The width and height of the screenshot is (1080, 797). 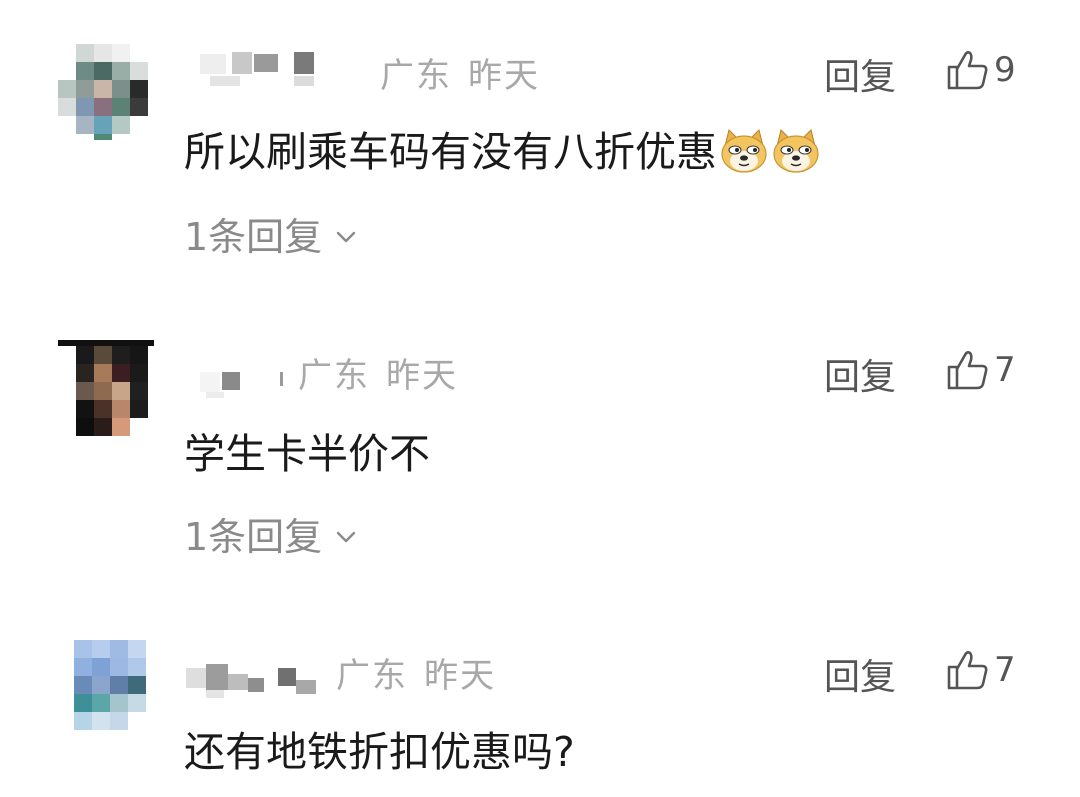 I want to click on comment-body: 还有地铁折扣优惠吗?, so click(x=379, y=752).